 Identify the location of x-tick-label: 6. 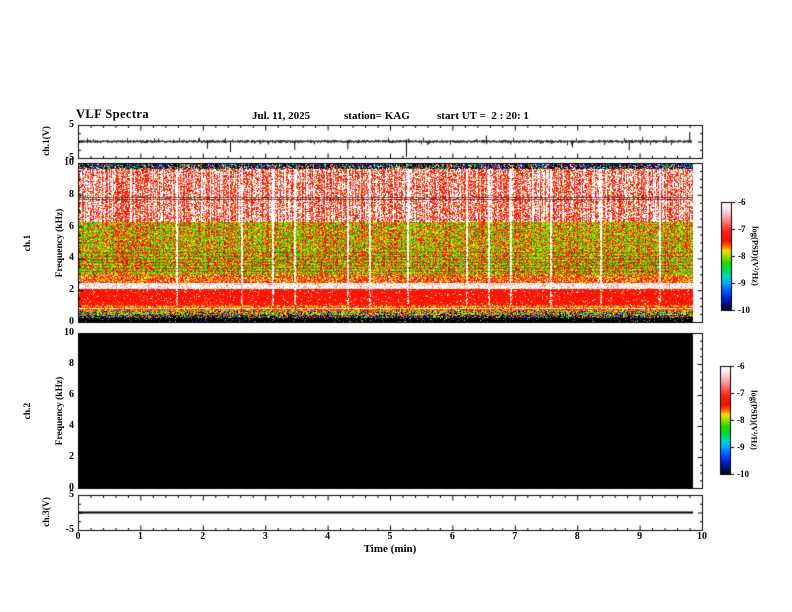
(452, 536).